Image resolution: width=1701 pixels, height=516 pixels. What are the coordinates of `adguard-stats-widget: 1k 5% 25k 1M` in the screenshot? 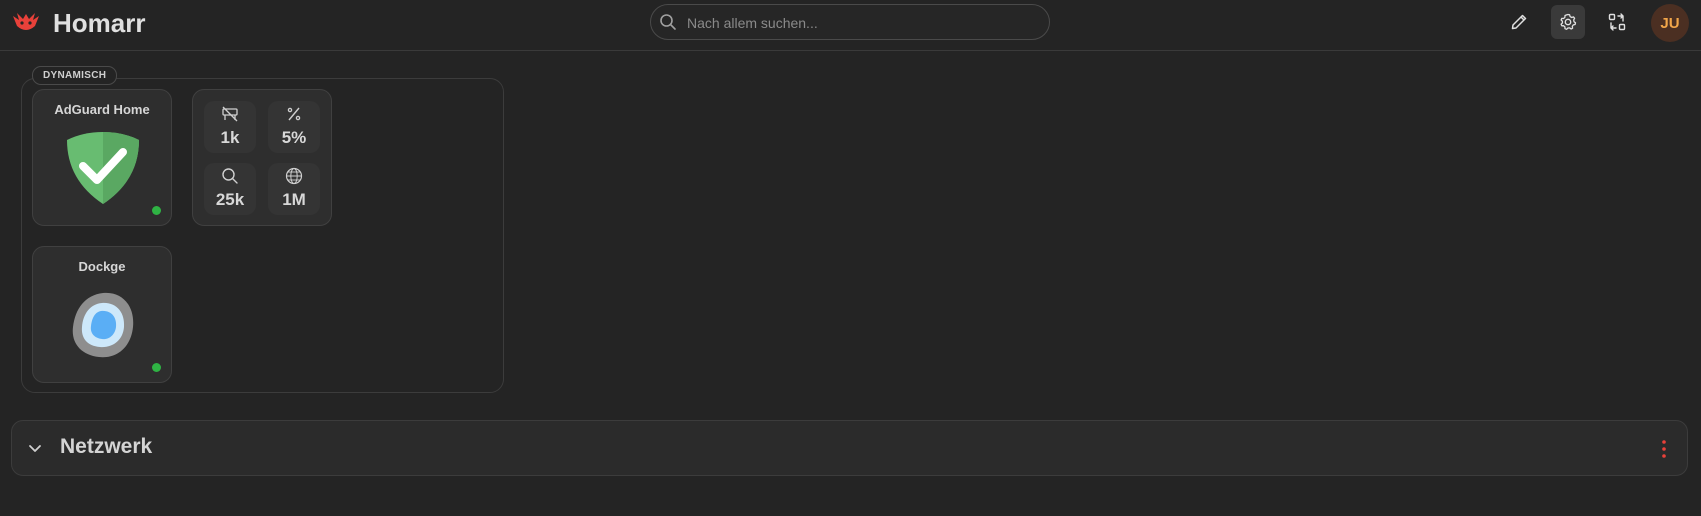 It's located at (262, 157).